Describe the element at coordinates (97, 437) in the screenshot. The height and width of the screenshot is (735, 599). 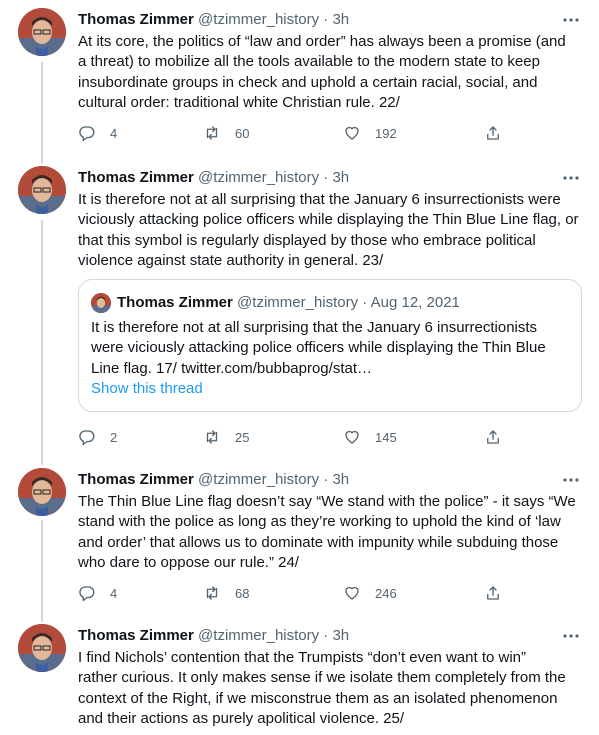
I see `reply-button: 2` at that location.